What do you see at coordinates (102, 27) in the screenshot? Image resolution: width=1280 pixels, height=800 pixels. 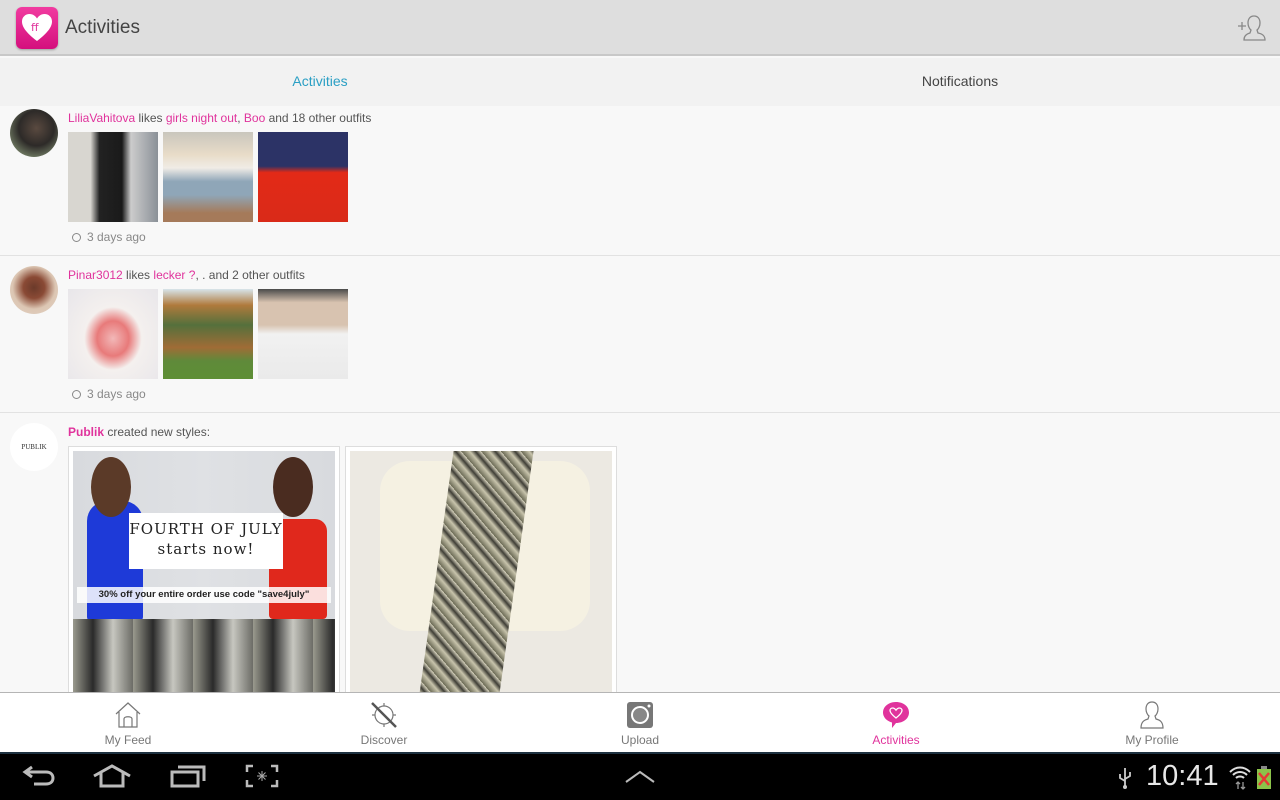 I see `app-title: Activities` at bounding box center [102, 27].